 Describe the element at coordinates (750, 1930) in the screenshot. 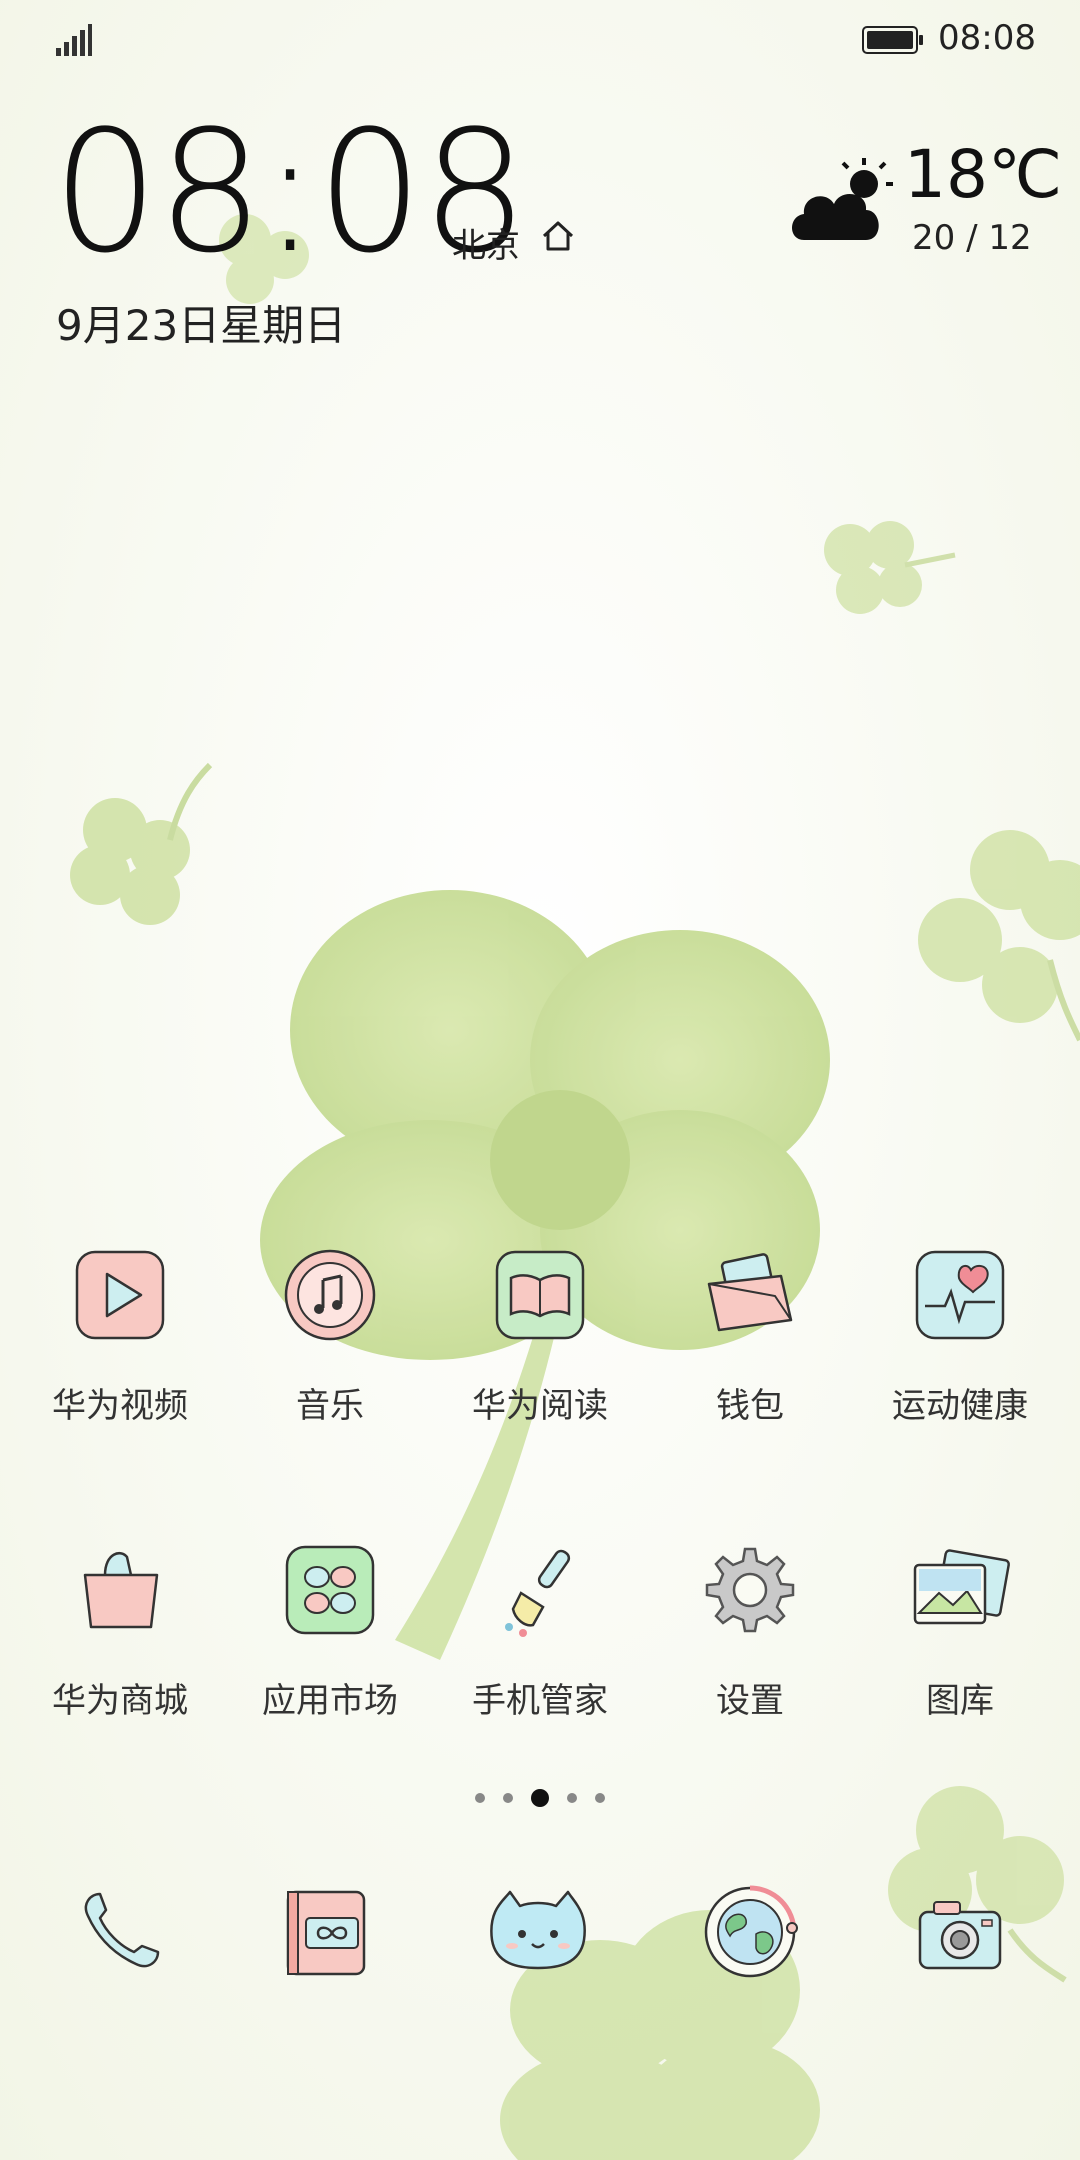

I see `browser-globe-icon` at that location.